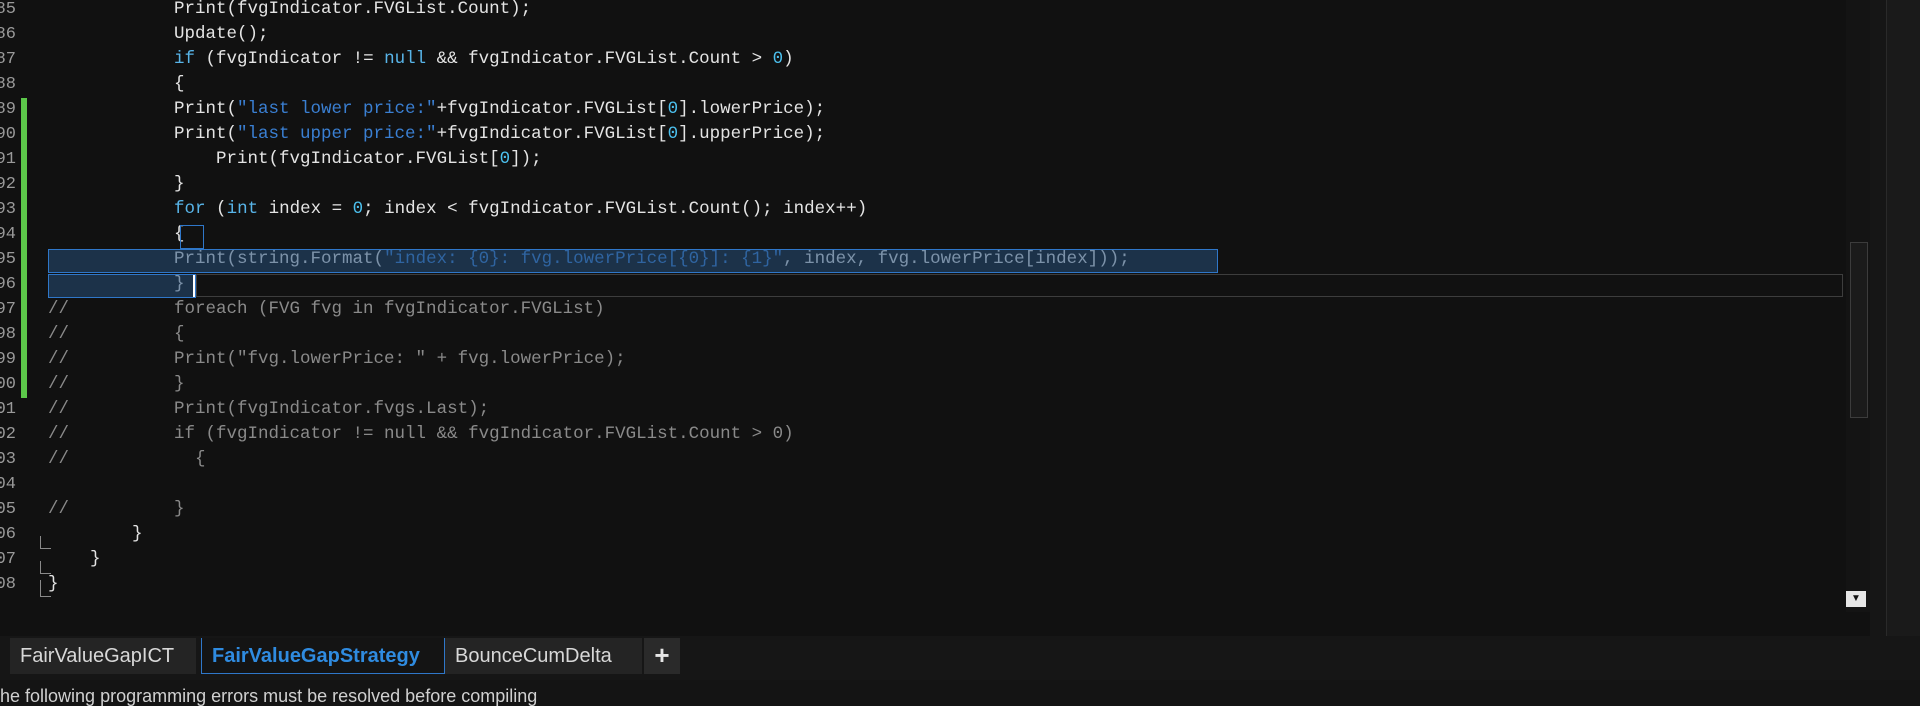 The width and height of the screenshot is (1920, 706). I want to click on vertical-scrollbar, so click(1858, 306).